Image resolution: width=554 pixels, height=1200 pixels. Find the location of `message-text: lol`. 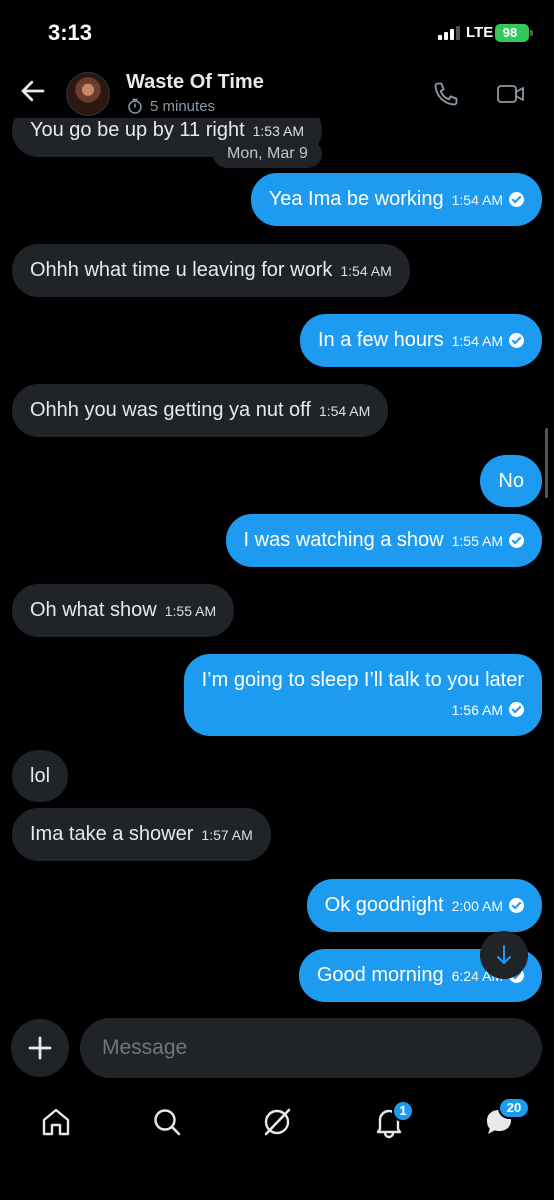

message-text: lol is located at coordinates (40, 776).